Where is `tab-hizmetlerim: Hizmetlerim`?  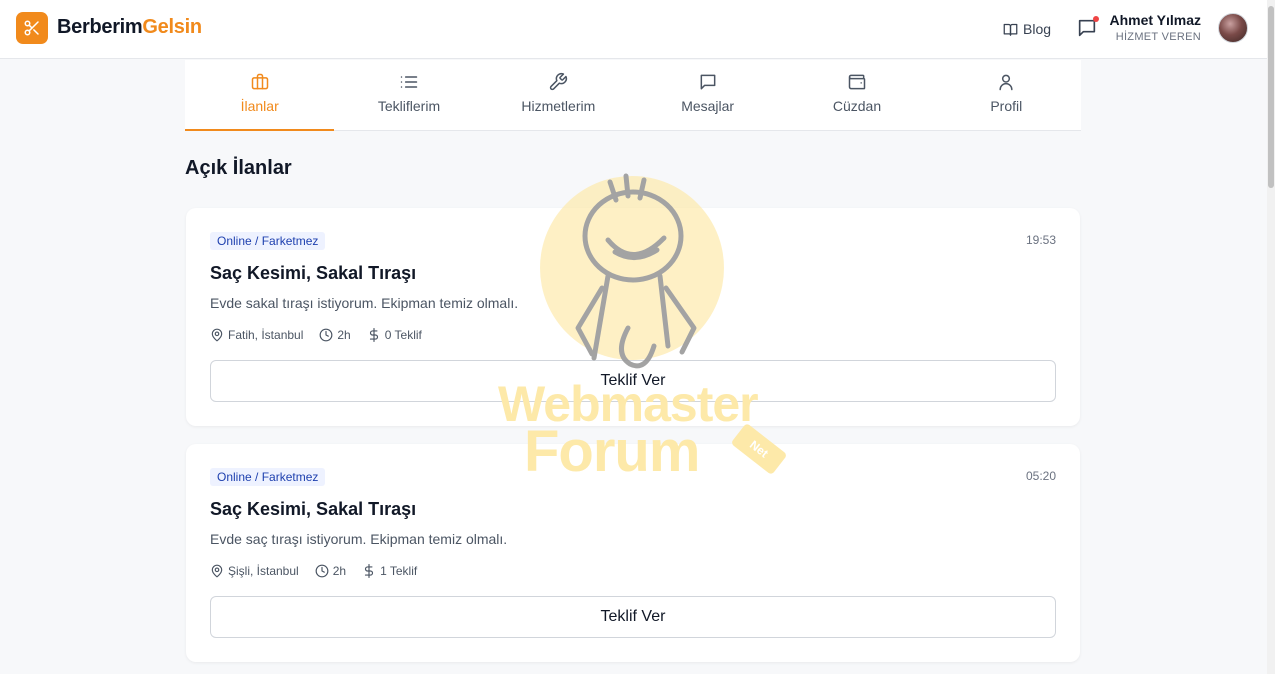 tab-hizmetlerim: Hizmetlerim is located at coordinates (558, 95).